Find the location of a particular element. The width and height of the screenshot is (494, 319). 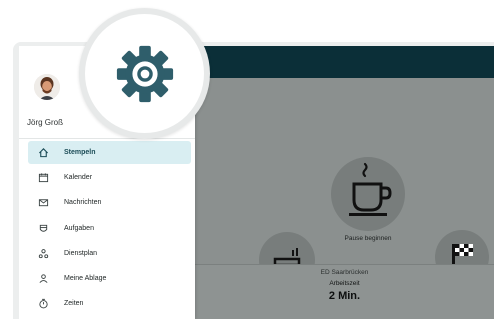

home-icon is located at coordinates (43, 152).